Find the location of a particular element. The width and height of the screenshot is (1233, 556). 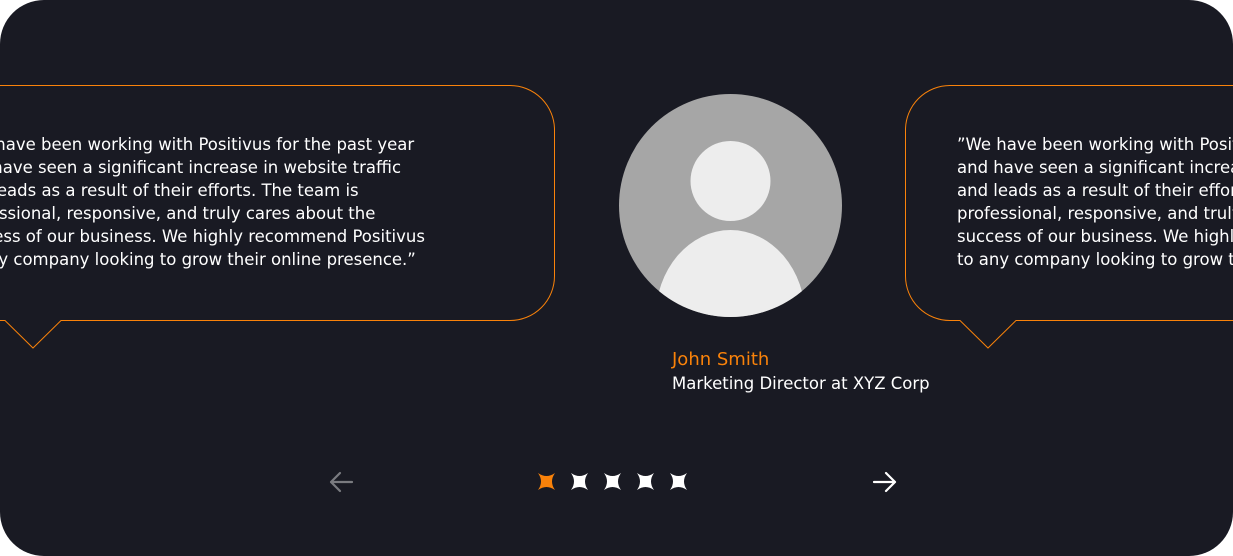

user-placeholder-icon is located at coordinates (730, 205).